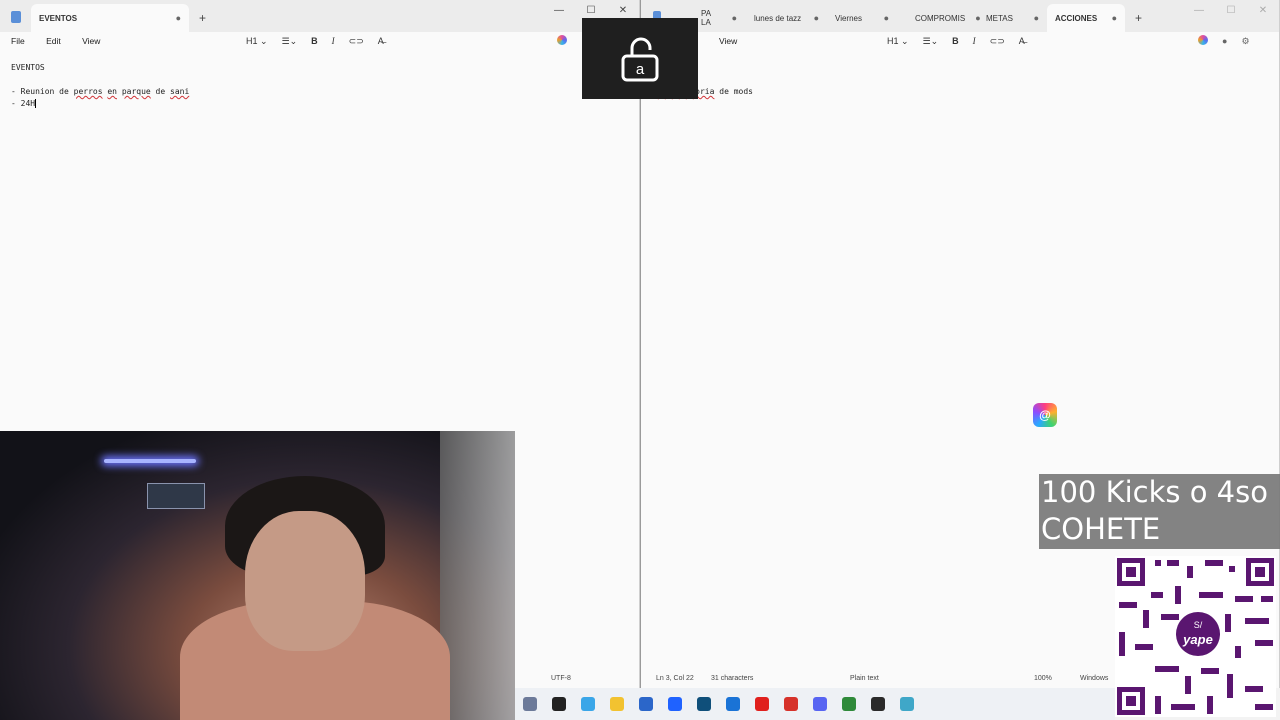 Image resolution: width=1280 pixels, height=720 pixels. I want to click on outlook-icon-glyph, so click(732, 704).